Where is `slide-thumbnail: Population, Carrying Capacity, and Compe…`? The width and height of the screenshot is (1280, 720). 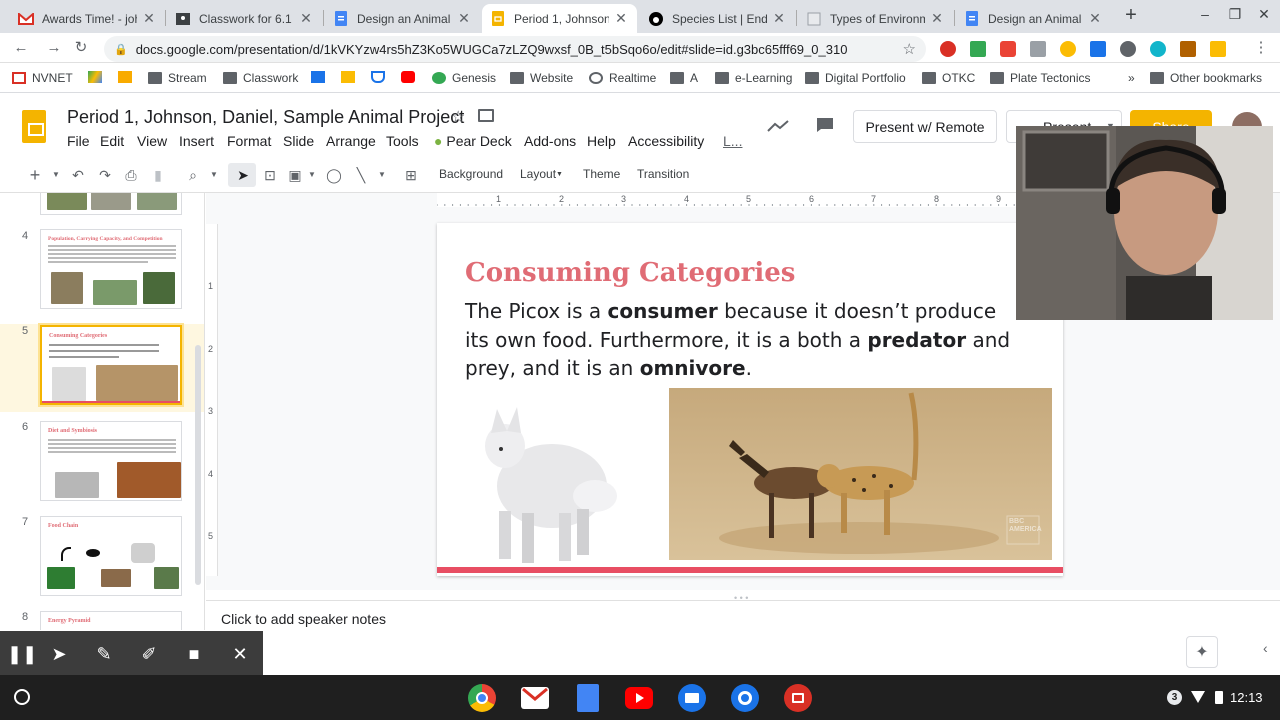 slide-thumbnail: Population, Carrying Capacity, and Compe… is located at coordinates (111, 269).